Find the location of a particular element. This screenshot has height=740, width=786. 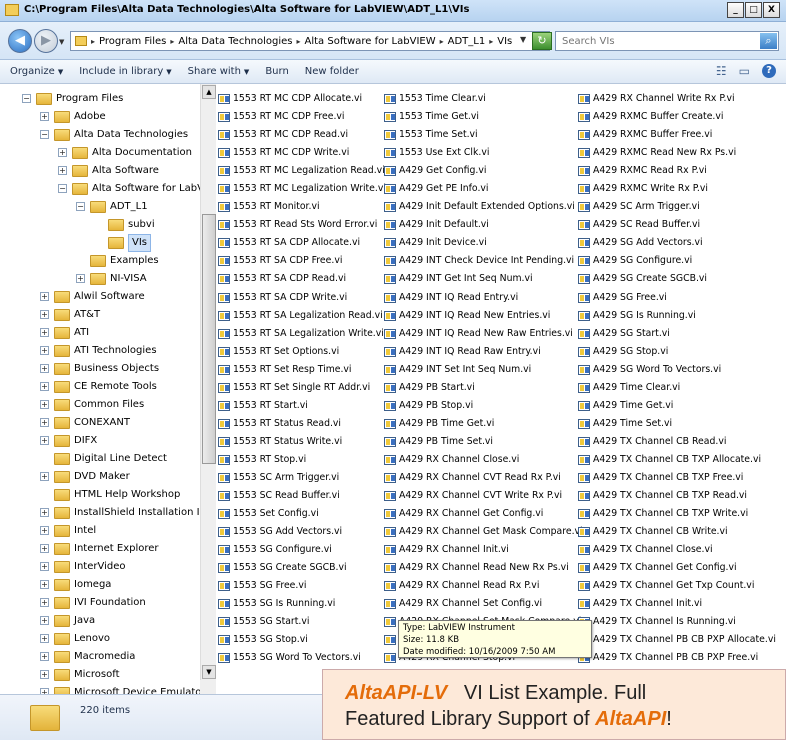

tree-item: + AT&T is located at coordinates (100, 315).